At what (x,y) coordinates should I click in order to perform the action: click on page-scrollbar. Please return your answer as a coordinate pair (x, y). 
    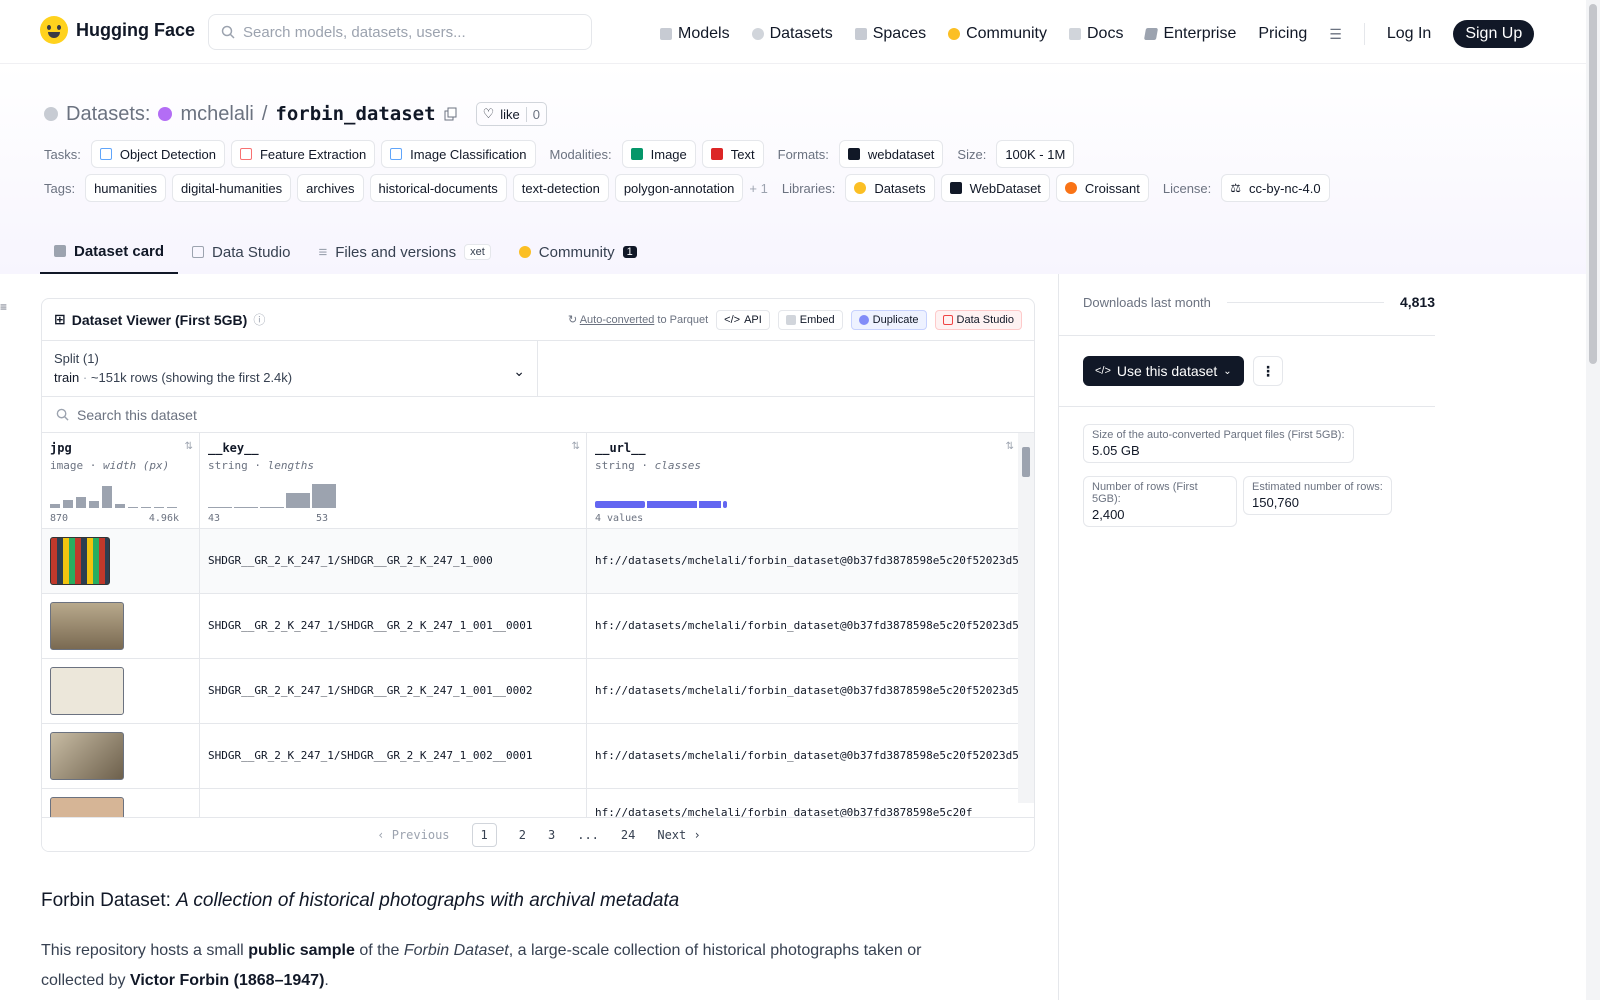
    Looking at the image, I should click on (1593, 500).